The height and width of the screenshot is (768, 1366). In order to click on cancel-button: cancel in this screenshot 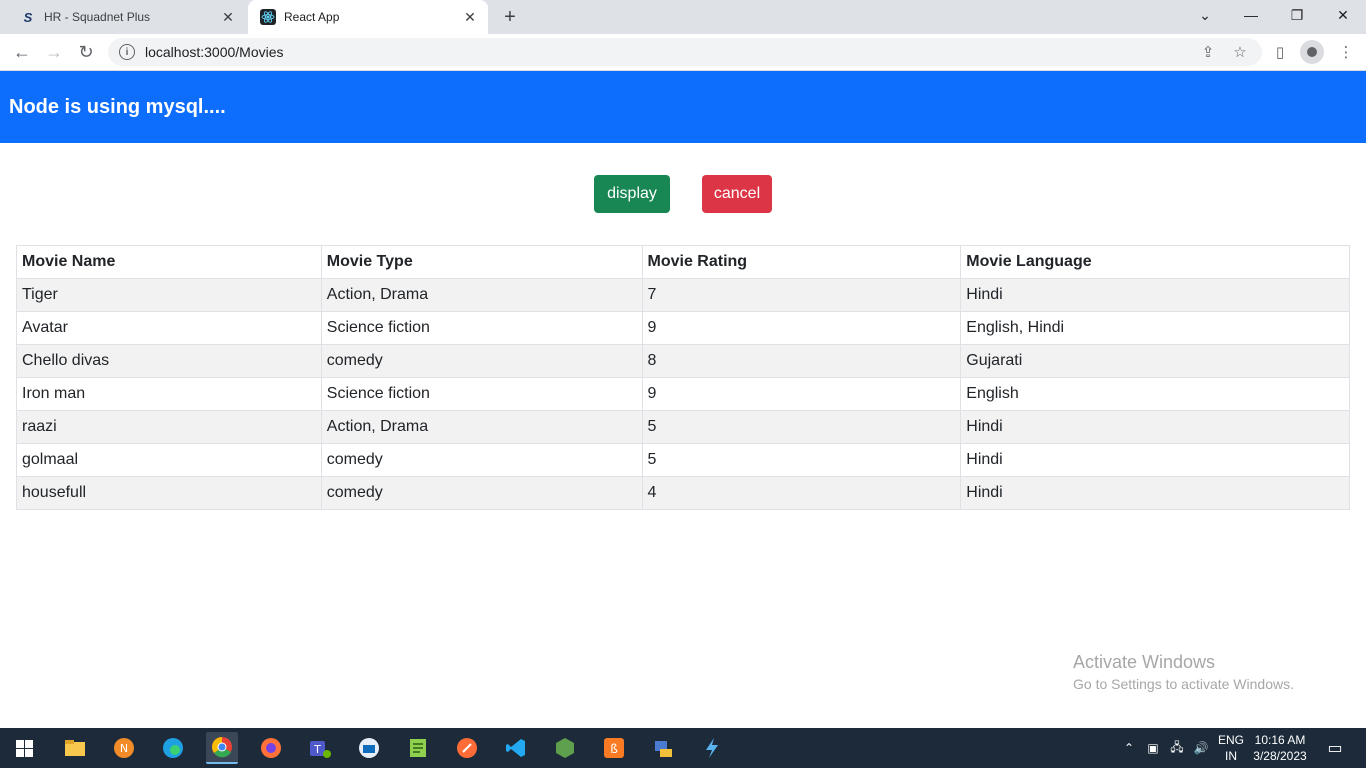, I will do `click(737, 194)`.